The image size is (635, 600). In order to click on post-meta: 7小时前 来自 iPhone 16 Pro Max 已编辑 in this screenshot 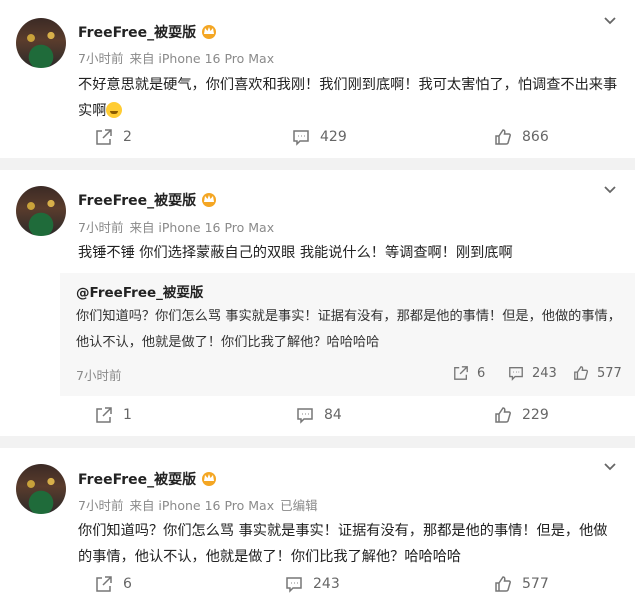, I will do `click(201, 504)`.